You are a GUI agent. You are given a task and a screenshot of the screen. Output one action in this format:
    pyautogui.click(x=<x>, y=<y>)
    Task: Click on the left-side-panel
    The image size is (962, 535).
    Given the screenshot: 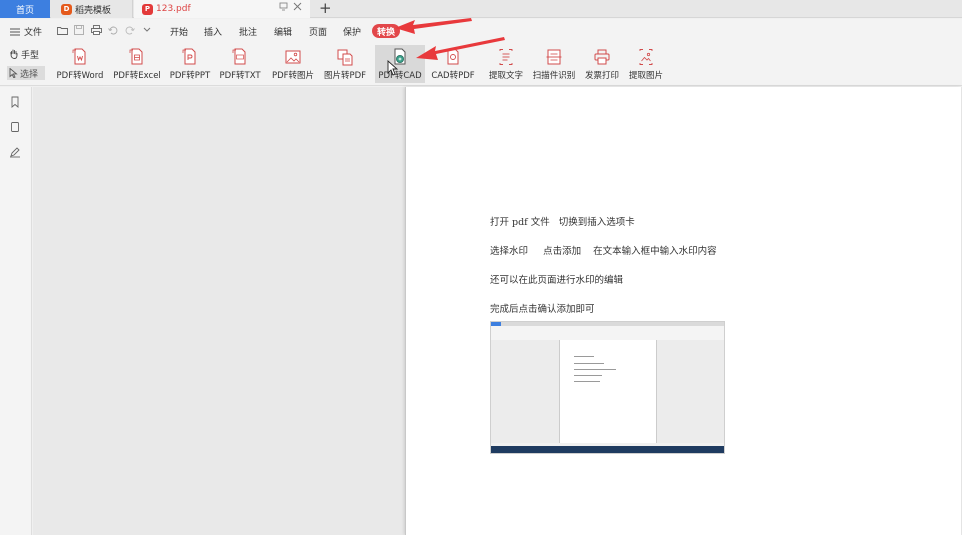 What is the action you would take?
    pyautogui.click(x=16, y=311)
    